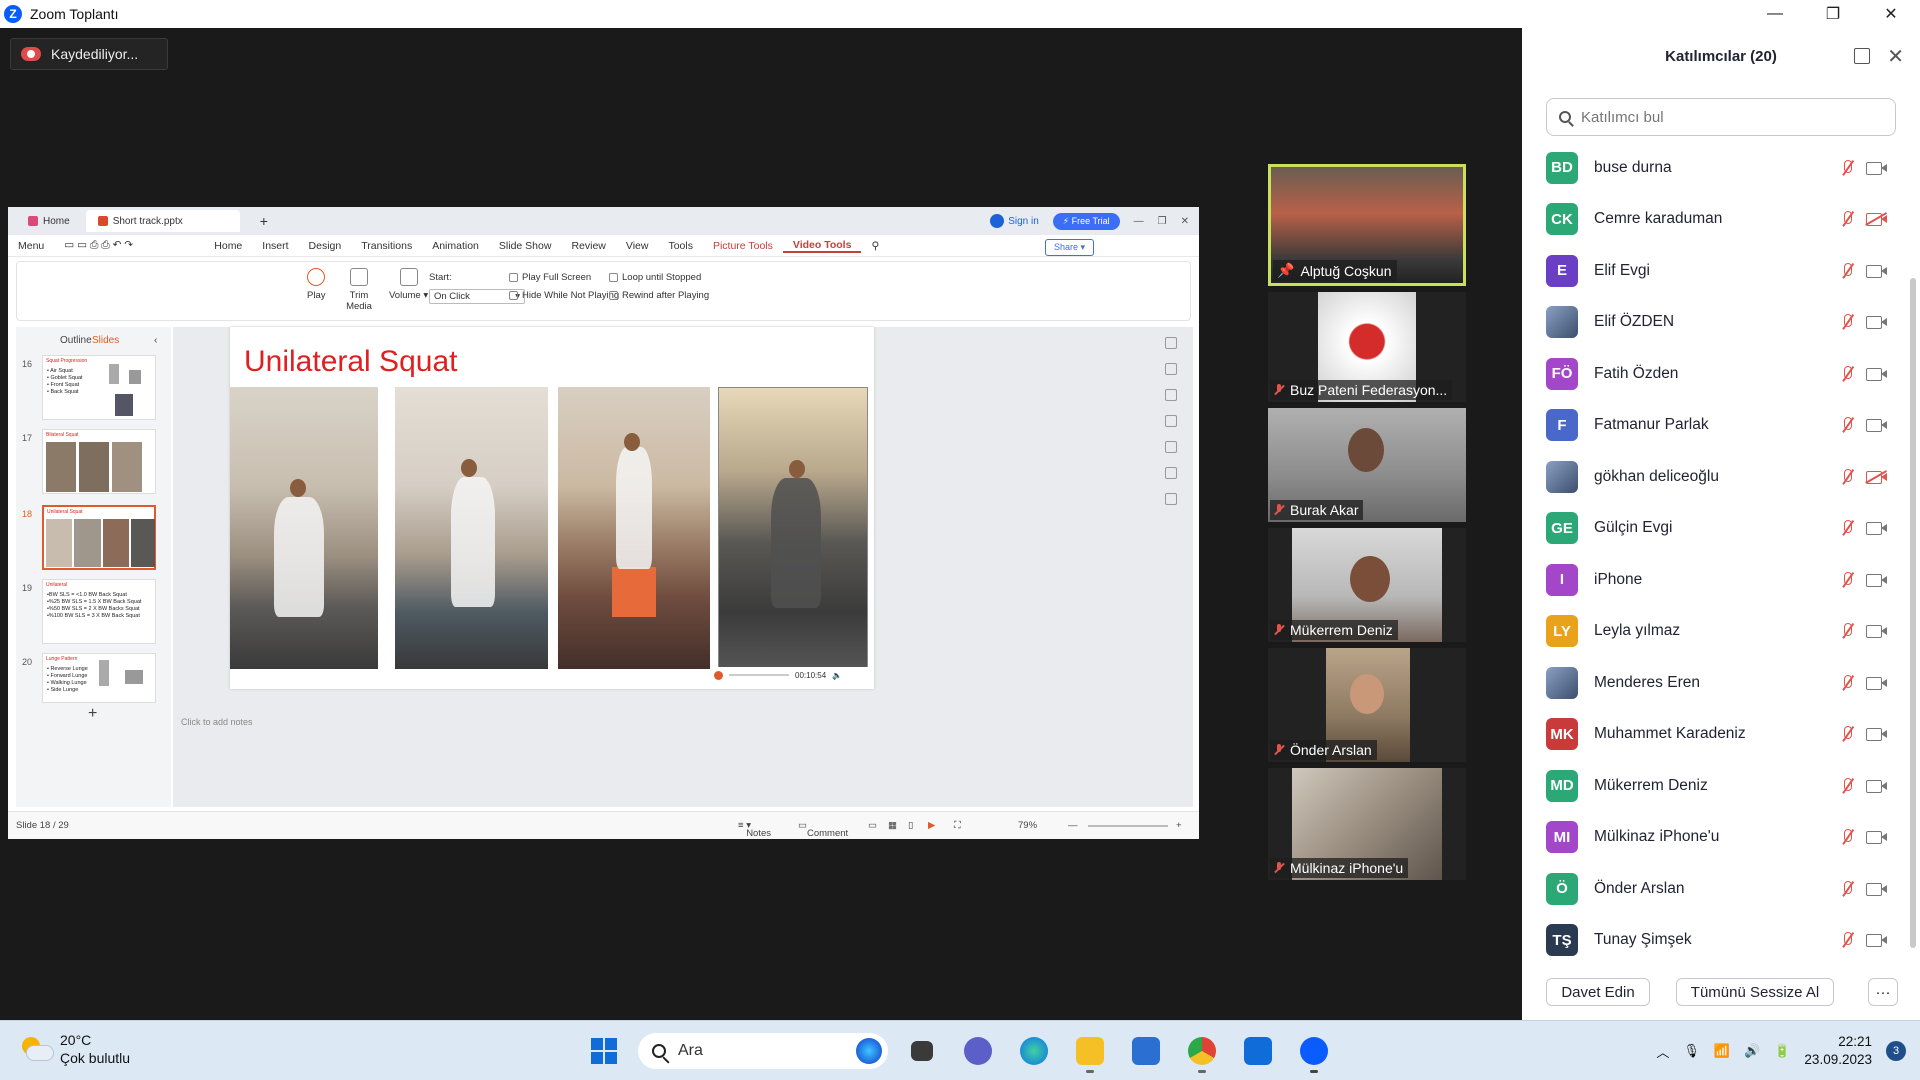 The image size is (1920, 1080). I want to click on close-button: ✕, so click(1891, 14).